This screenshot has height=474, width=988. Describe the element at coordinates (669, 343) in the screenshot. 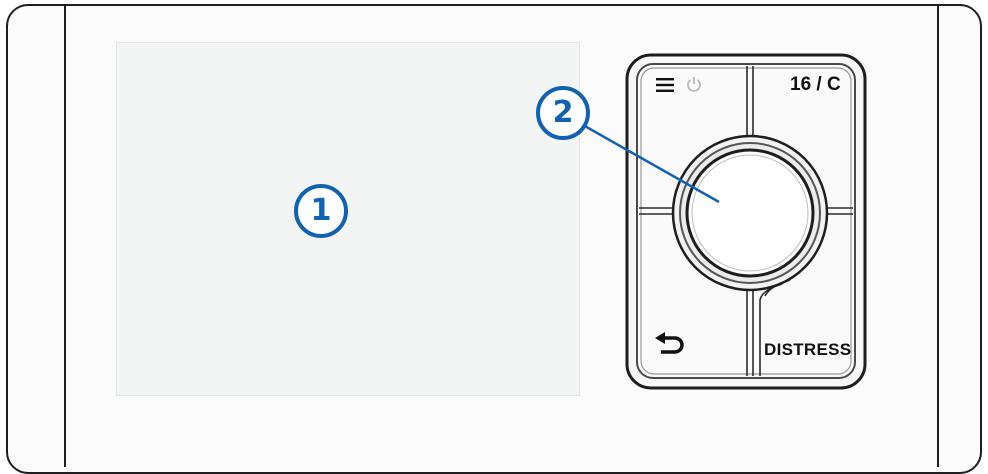

I see `back-icon` at that location.